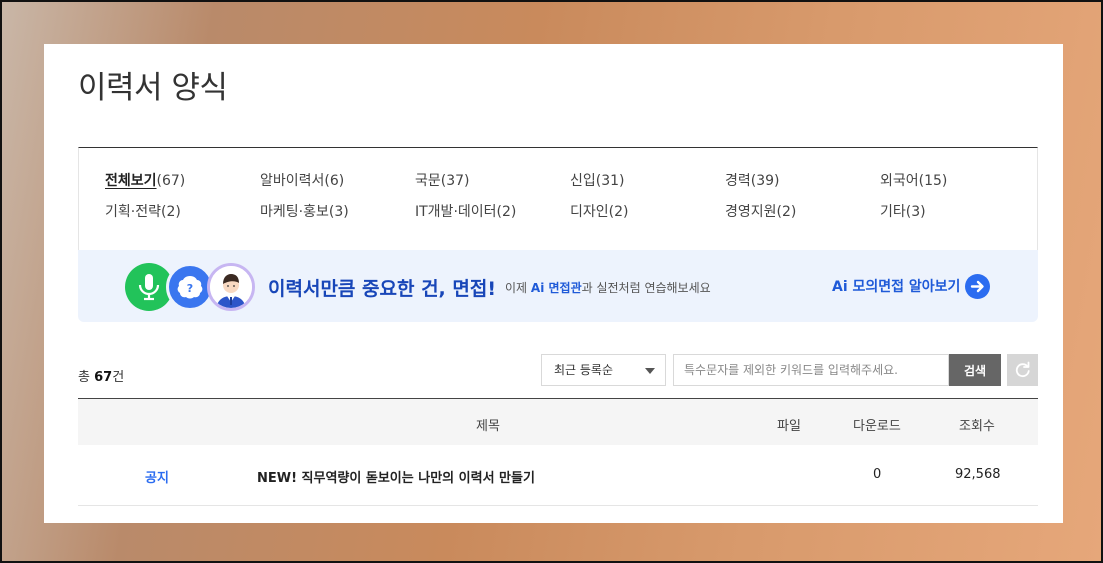 The width and height of the screenshot is (1103, 563). Describe the element at coordinates (877, 474) in the screenshot. I see `row-downloads: 0` at that location.